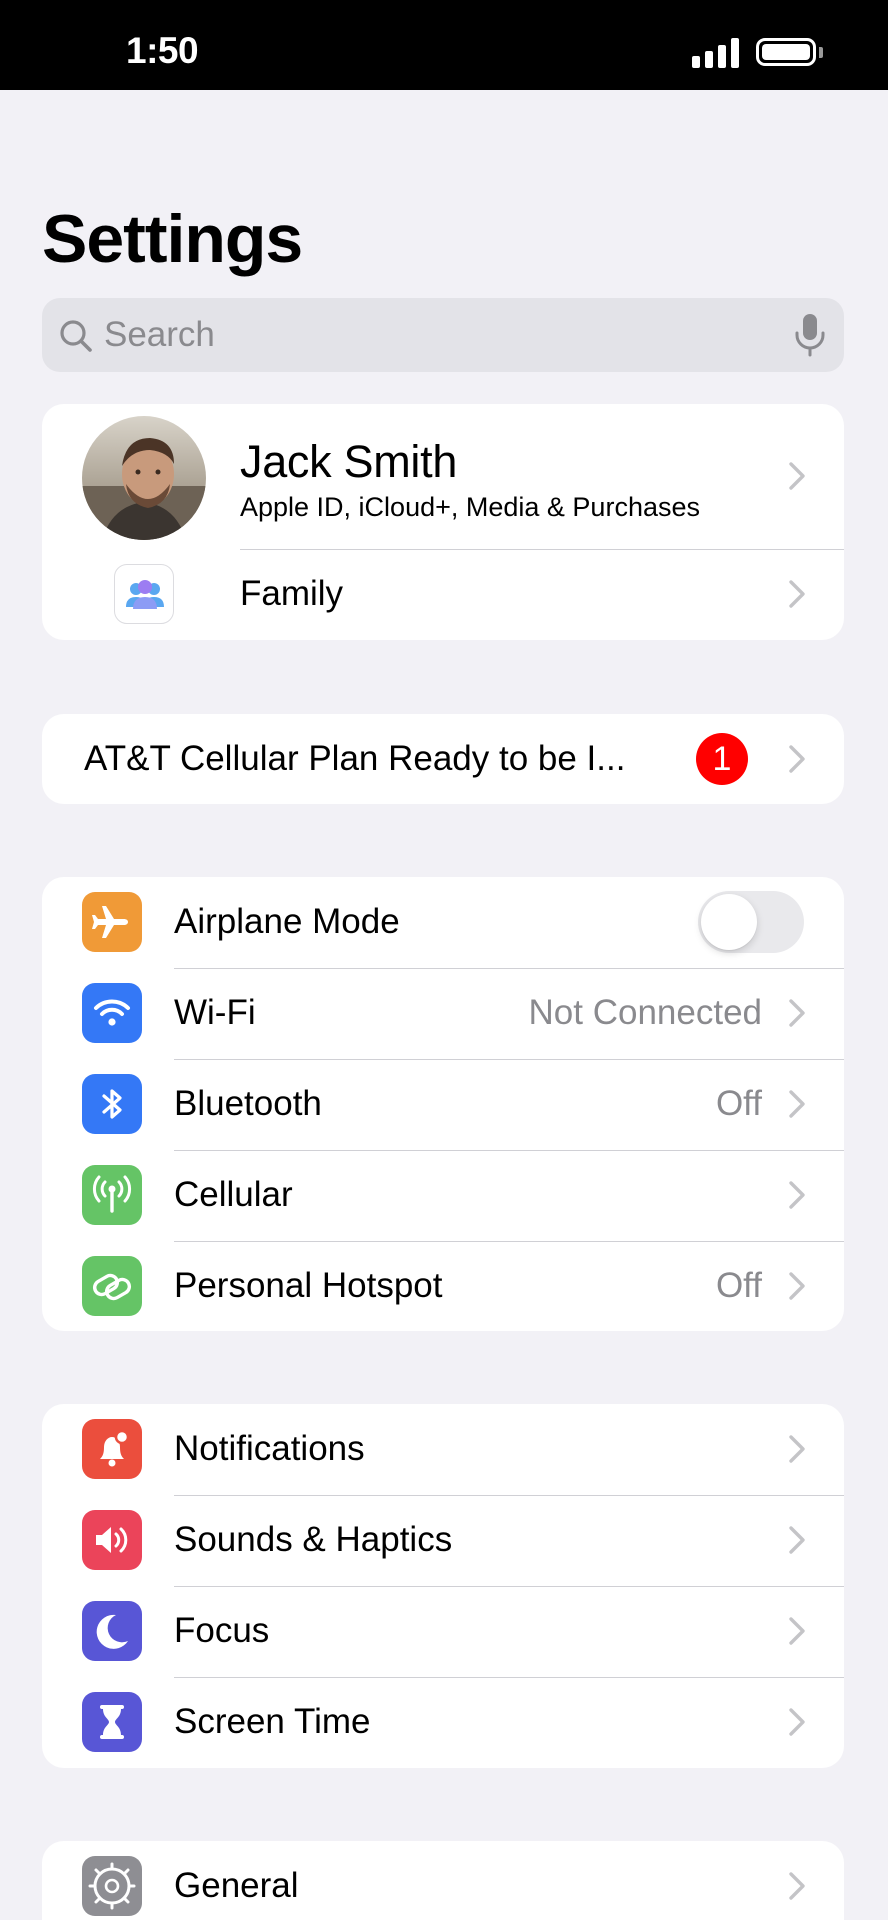  What do you see at coordinates (470, 507) in the screenshot?
I see `profile-subtitle: Apple ID, iCloud+, Media & Purchases` at bounding box center [470, 507].